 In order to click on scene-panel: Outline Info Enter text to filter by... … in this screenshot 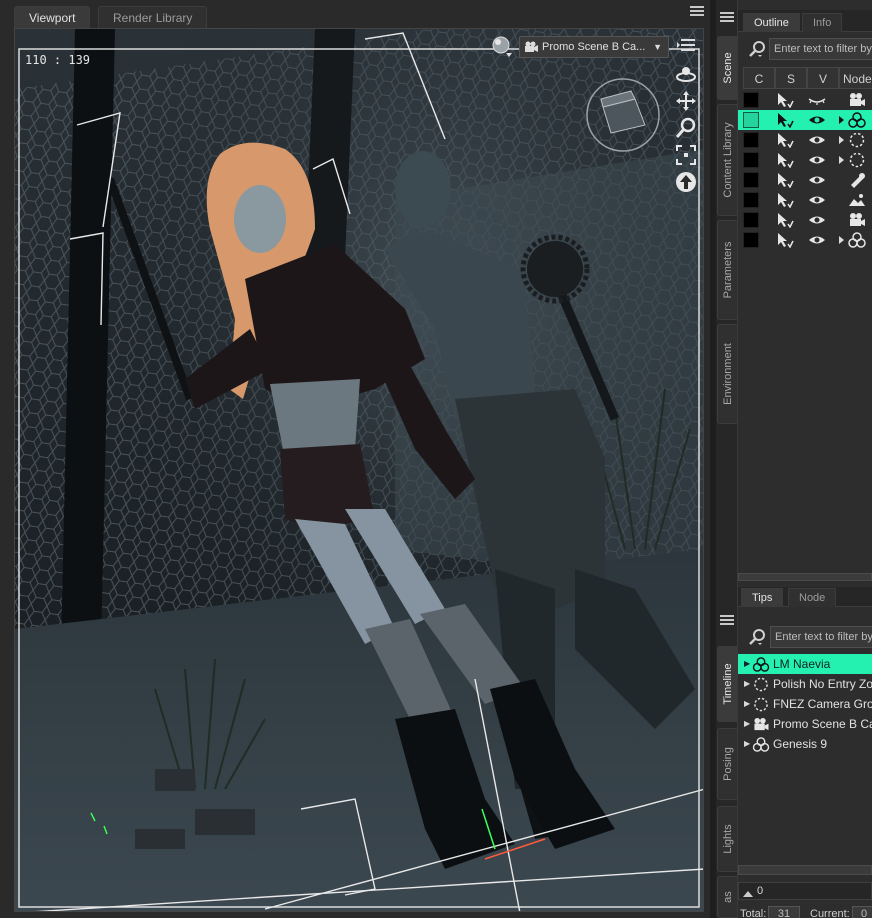, I will do `click(805, 295)`.